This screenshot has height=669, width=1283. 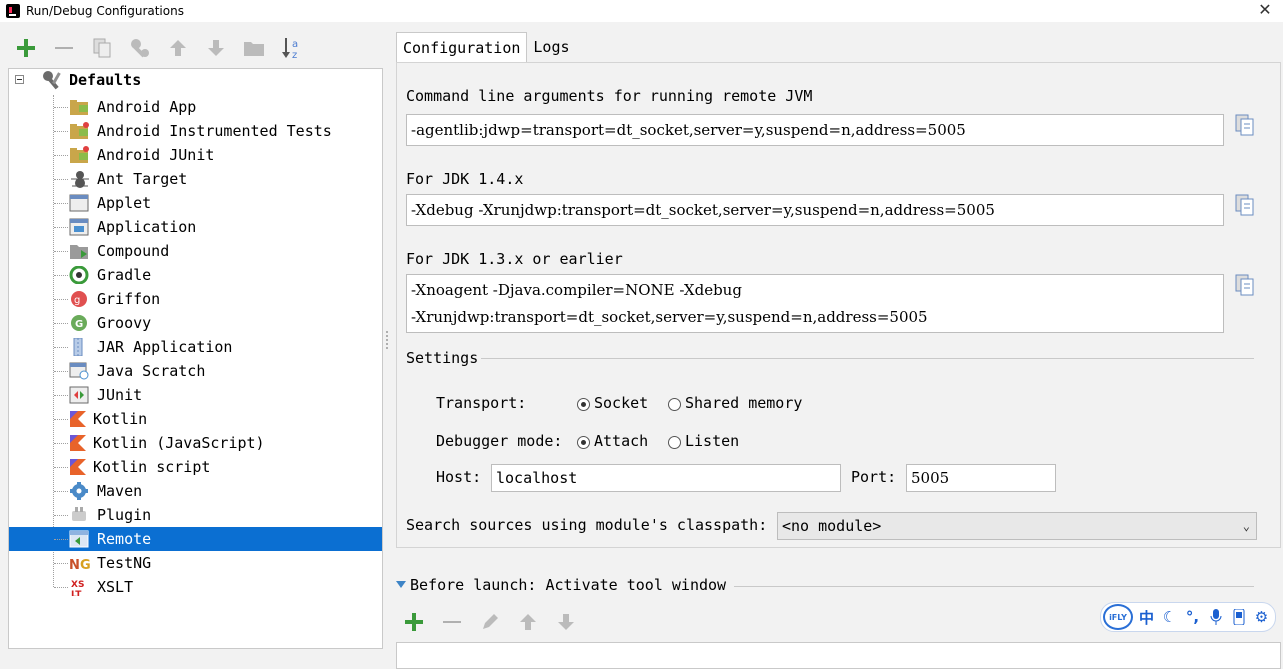 I want to click on folder-icon, so click(x=254, y=48).